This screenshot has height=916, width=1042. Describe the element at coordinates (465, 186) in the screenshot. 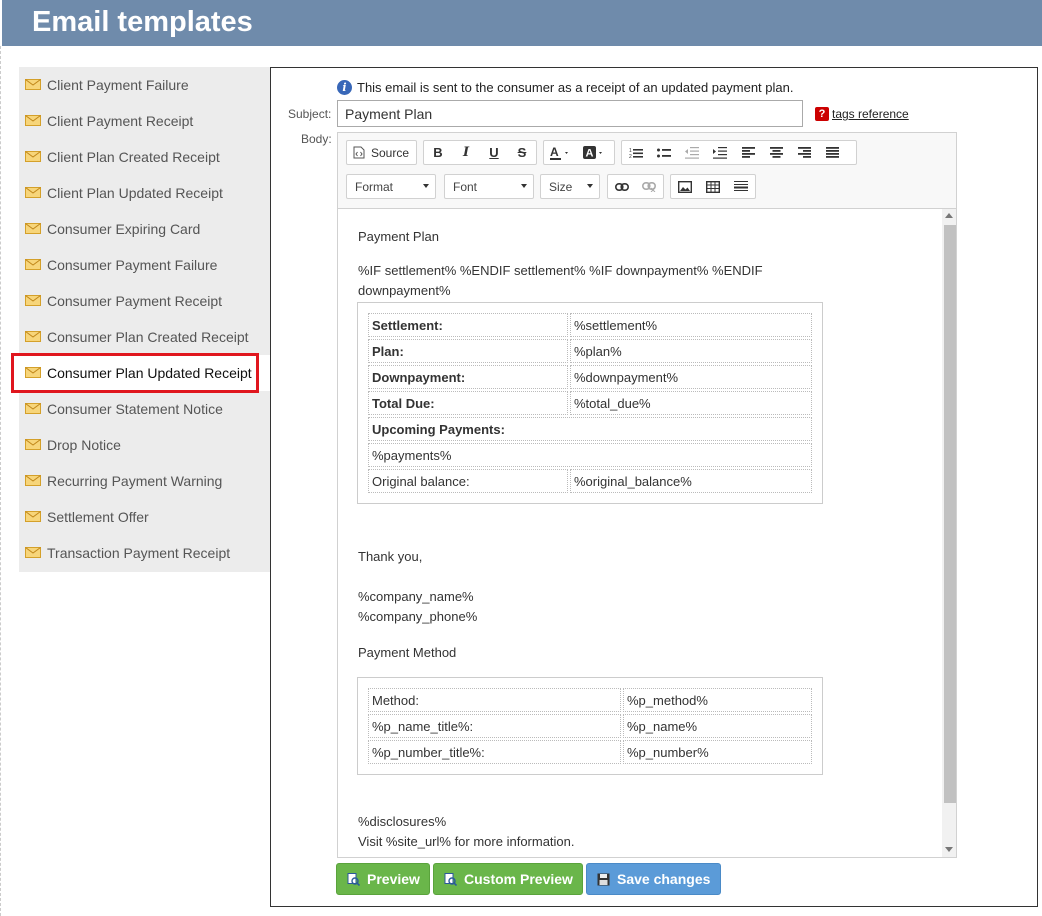

I see `font-dropdown-label: Font` at that location.